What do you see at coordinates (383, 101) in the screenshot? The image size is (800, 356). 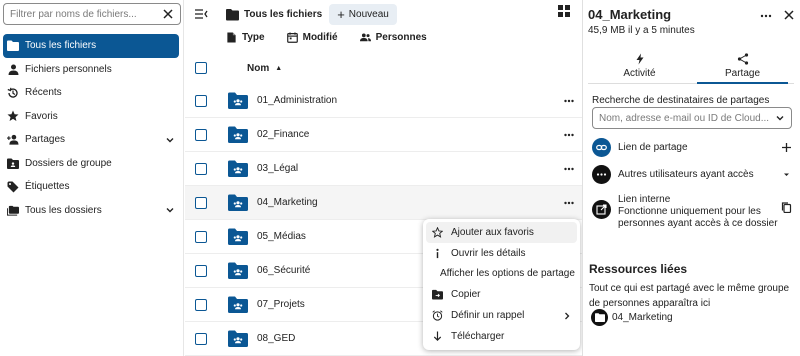 I see `table-row: 01_Administration` at bounding box center [383, 101].